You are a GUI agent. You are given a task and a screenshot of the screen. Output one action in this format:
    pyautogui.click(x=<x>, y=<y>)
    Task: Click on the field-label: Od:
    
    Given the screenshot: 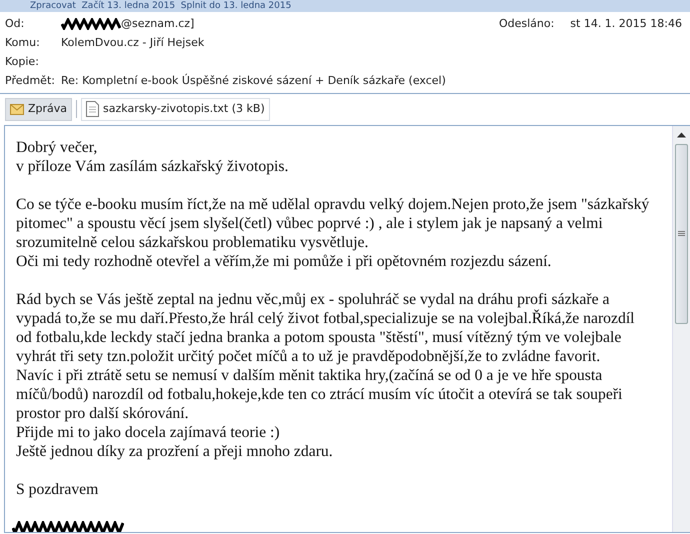 What is the action you would take?
    pyautogui.click(x=15, y=24)
    